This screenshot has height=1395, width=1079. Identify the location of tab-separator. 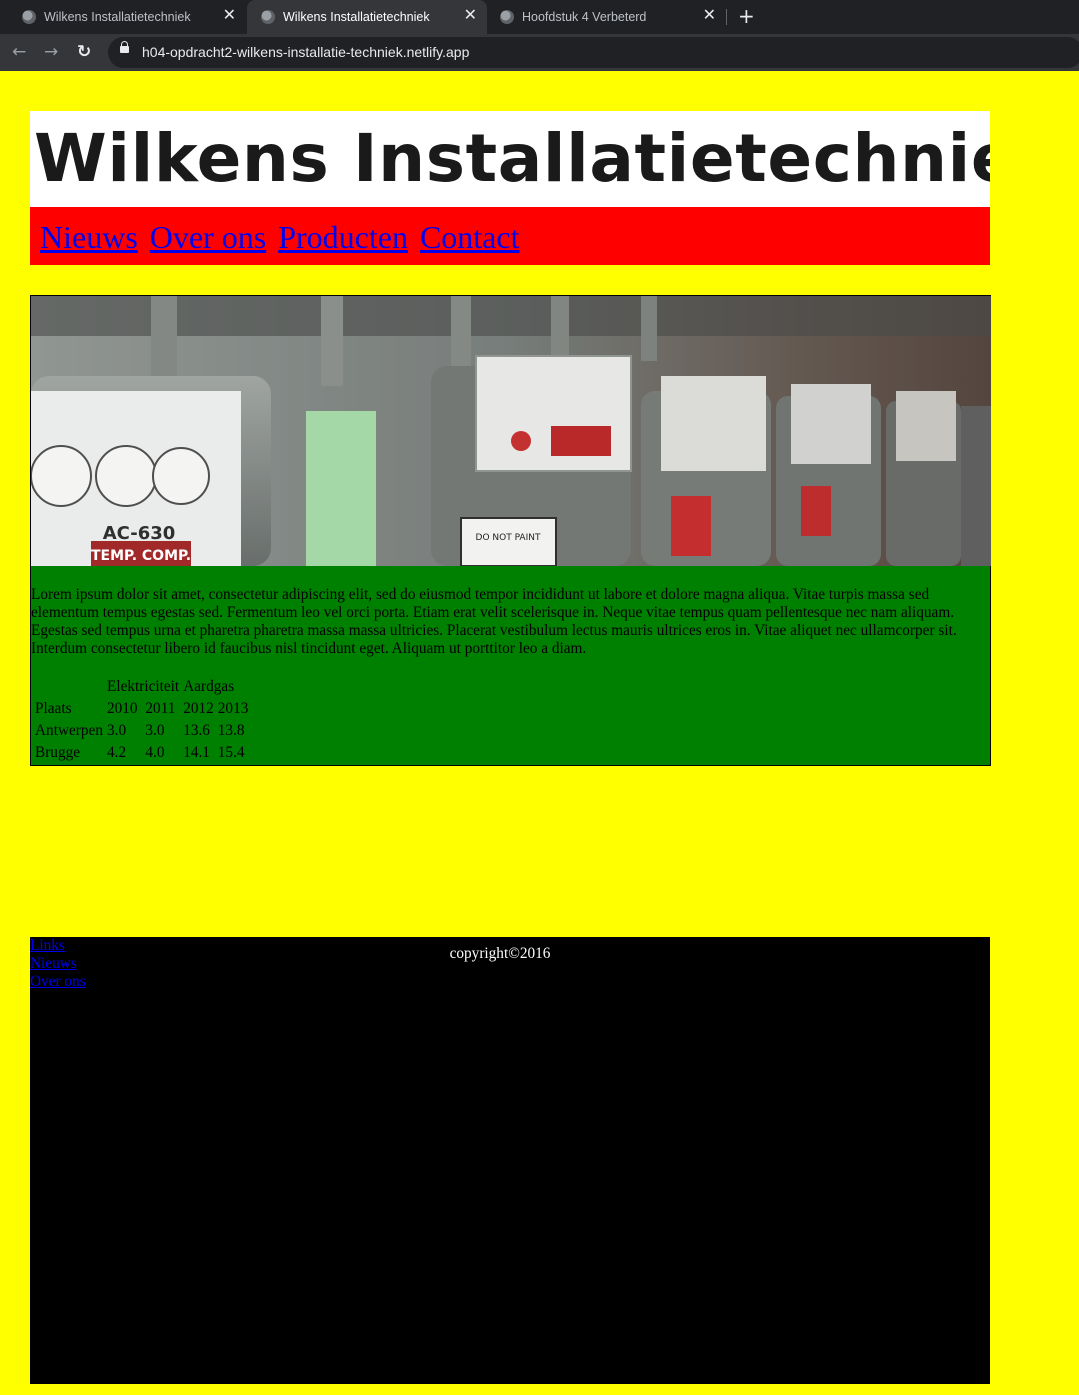
(726, 17).